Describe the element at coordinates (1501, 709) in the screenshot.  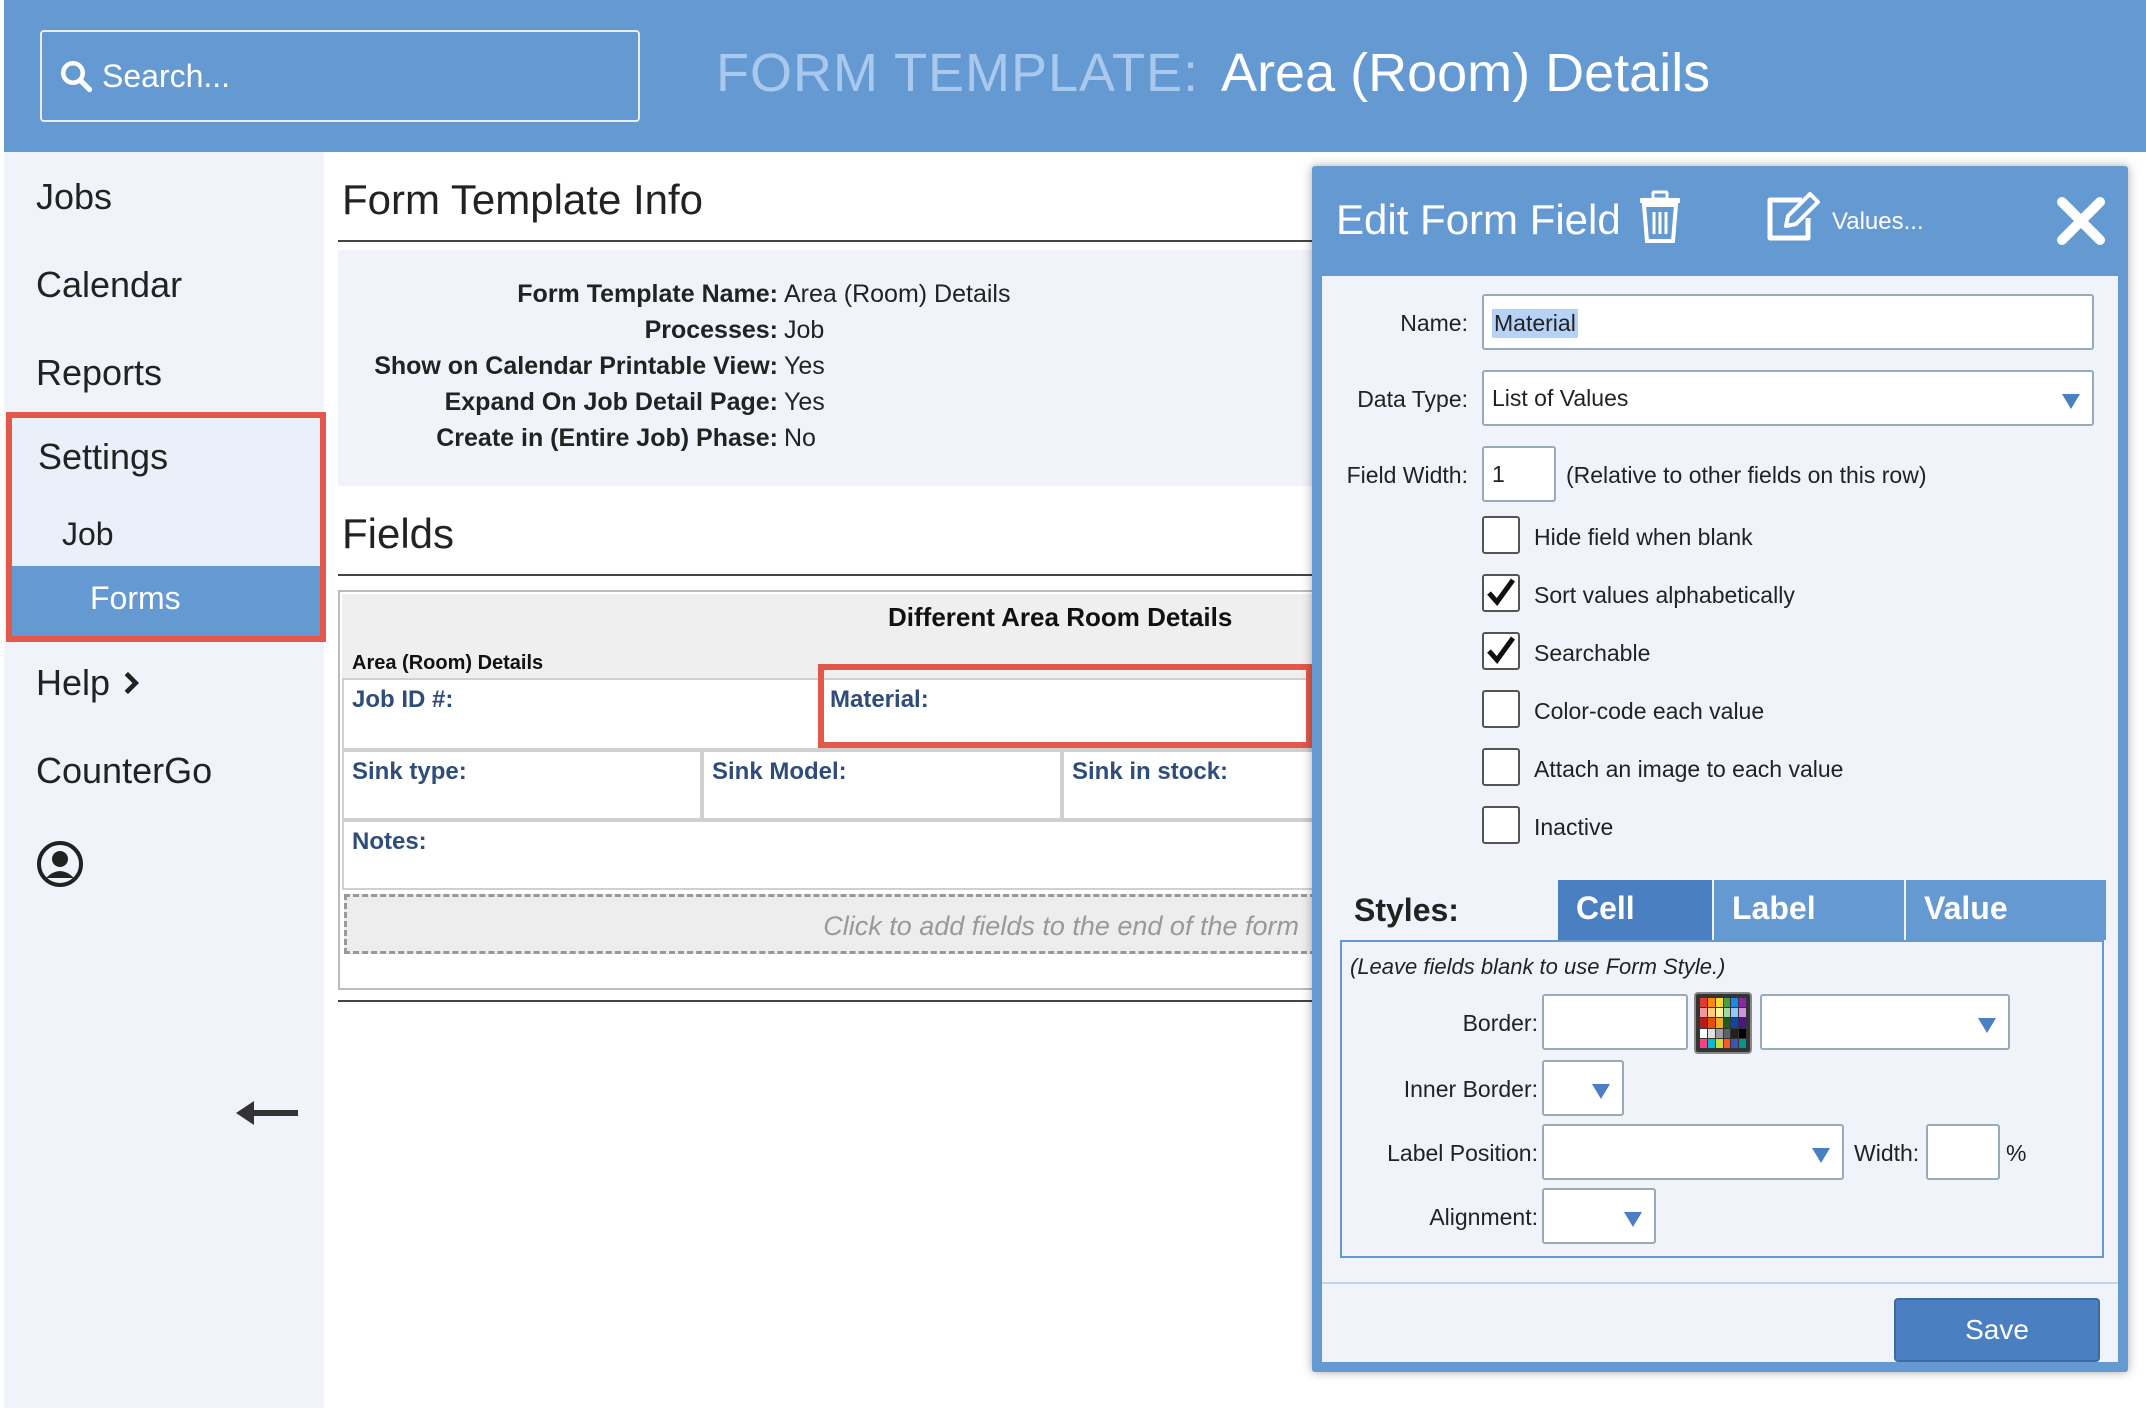
I see `color-code-checkbox` at that location.